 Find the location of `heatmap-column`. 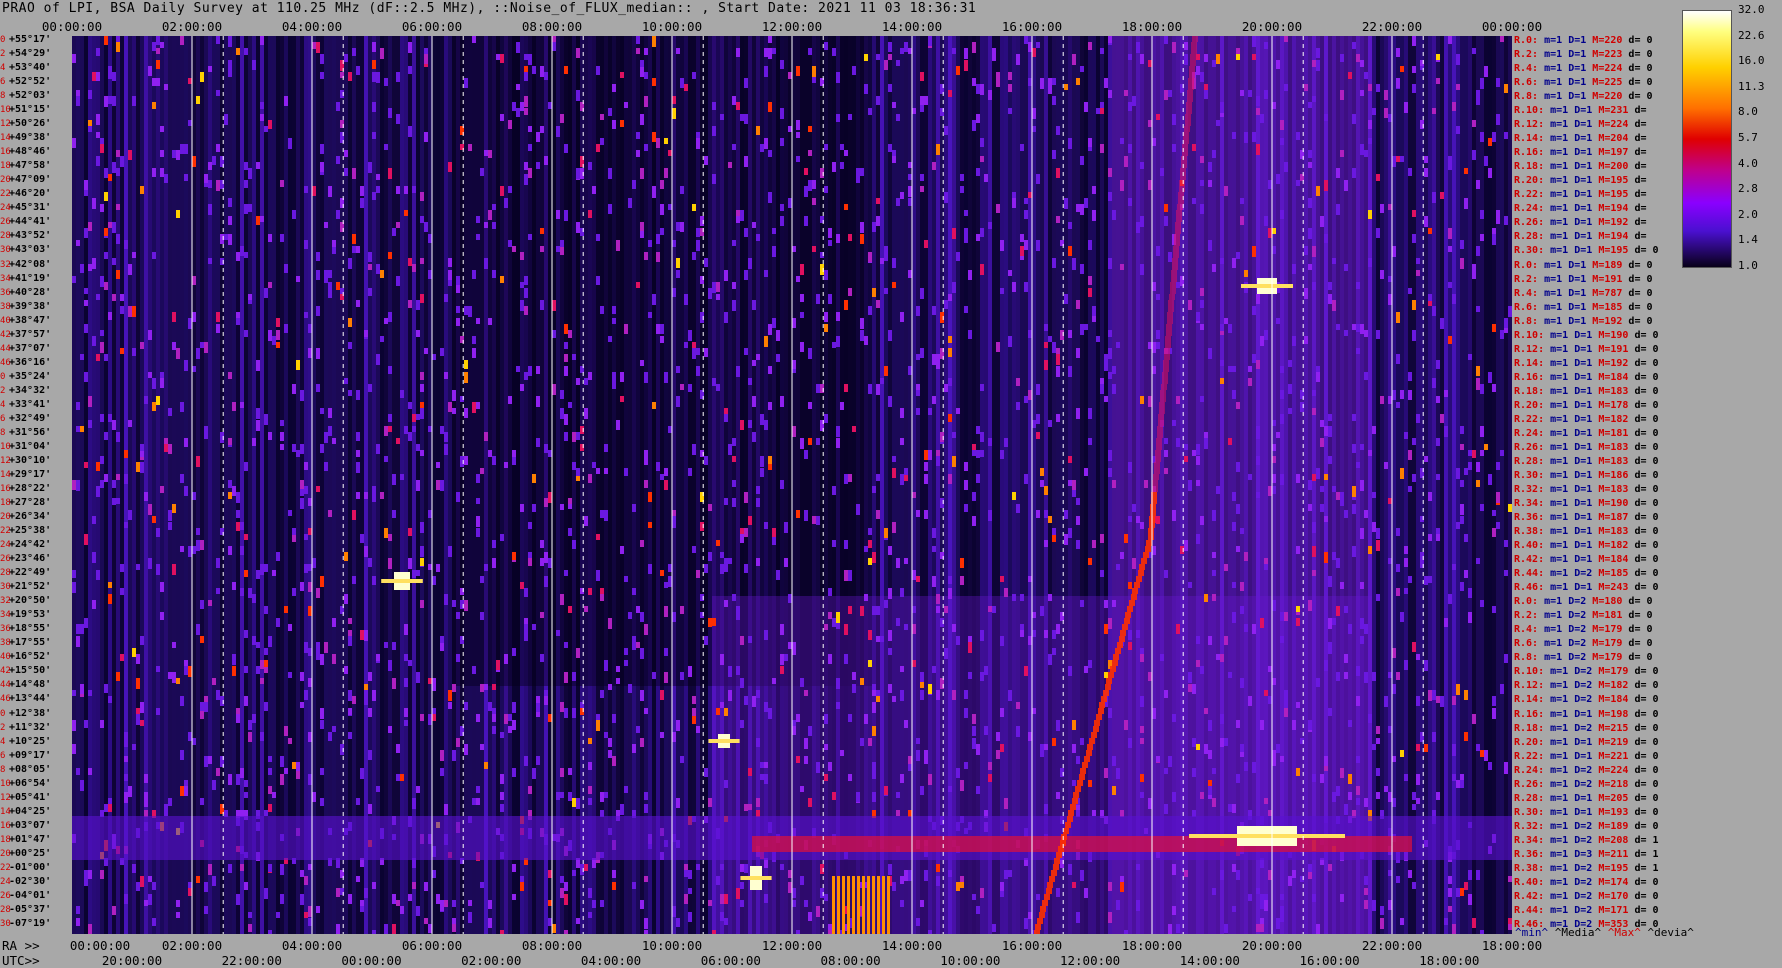

heatmap-column is located at coordinates (174, 485).